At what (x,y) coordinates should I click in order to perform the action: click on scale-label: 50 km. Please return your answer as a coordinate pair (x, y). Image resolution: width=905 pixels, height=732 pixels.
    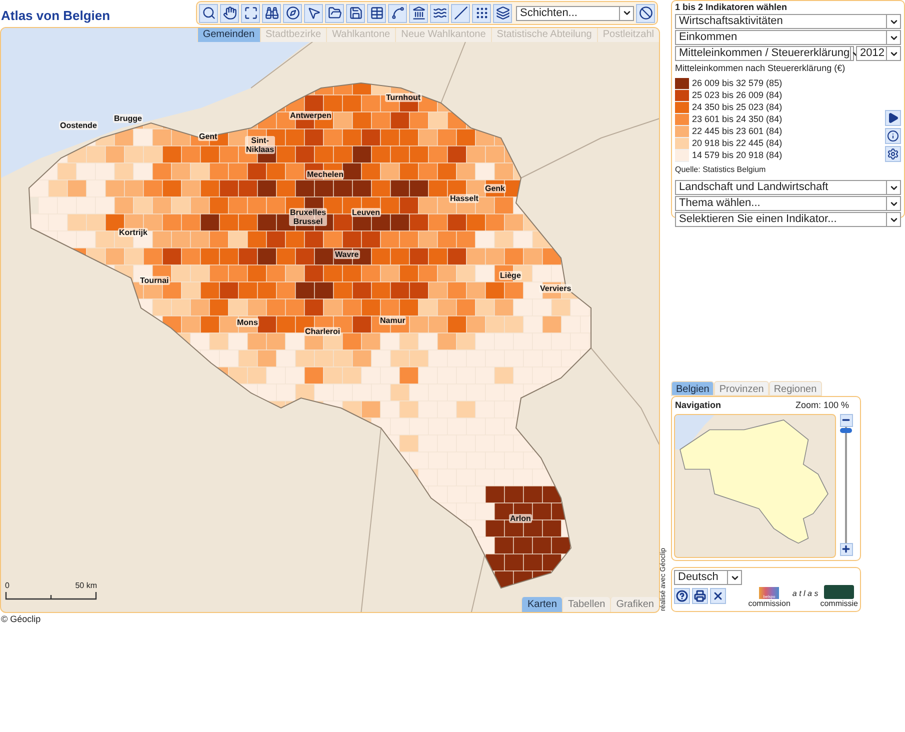
    Looking at the image, I should click on (86, 586).